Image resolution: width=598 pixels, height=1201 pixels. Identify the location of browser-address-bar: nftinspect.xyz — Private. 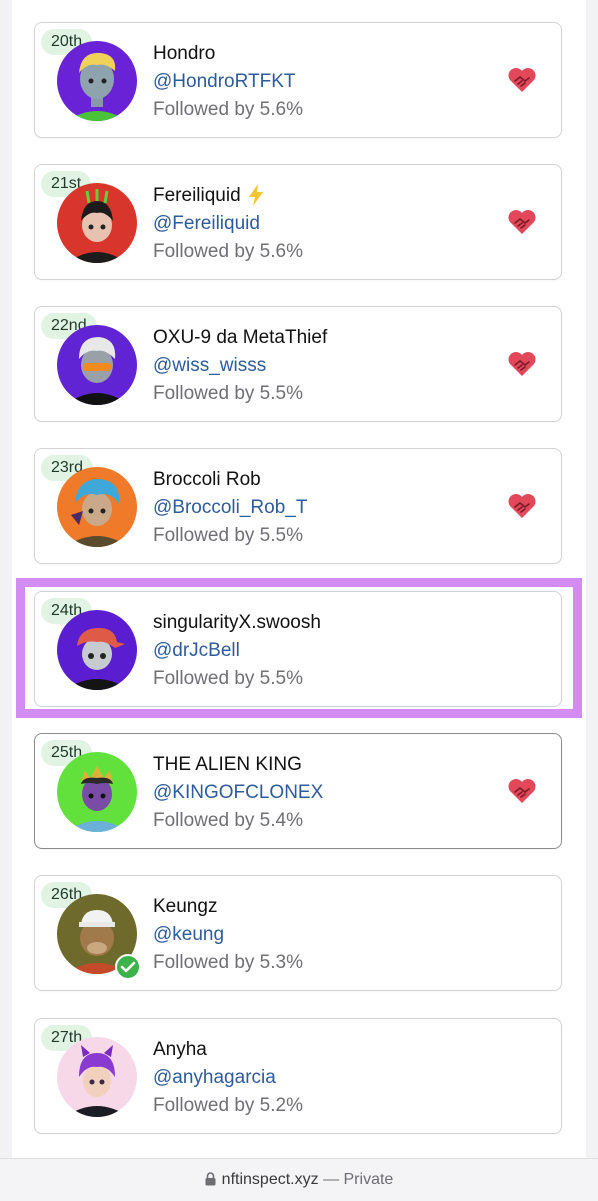
(299, 1179).